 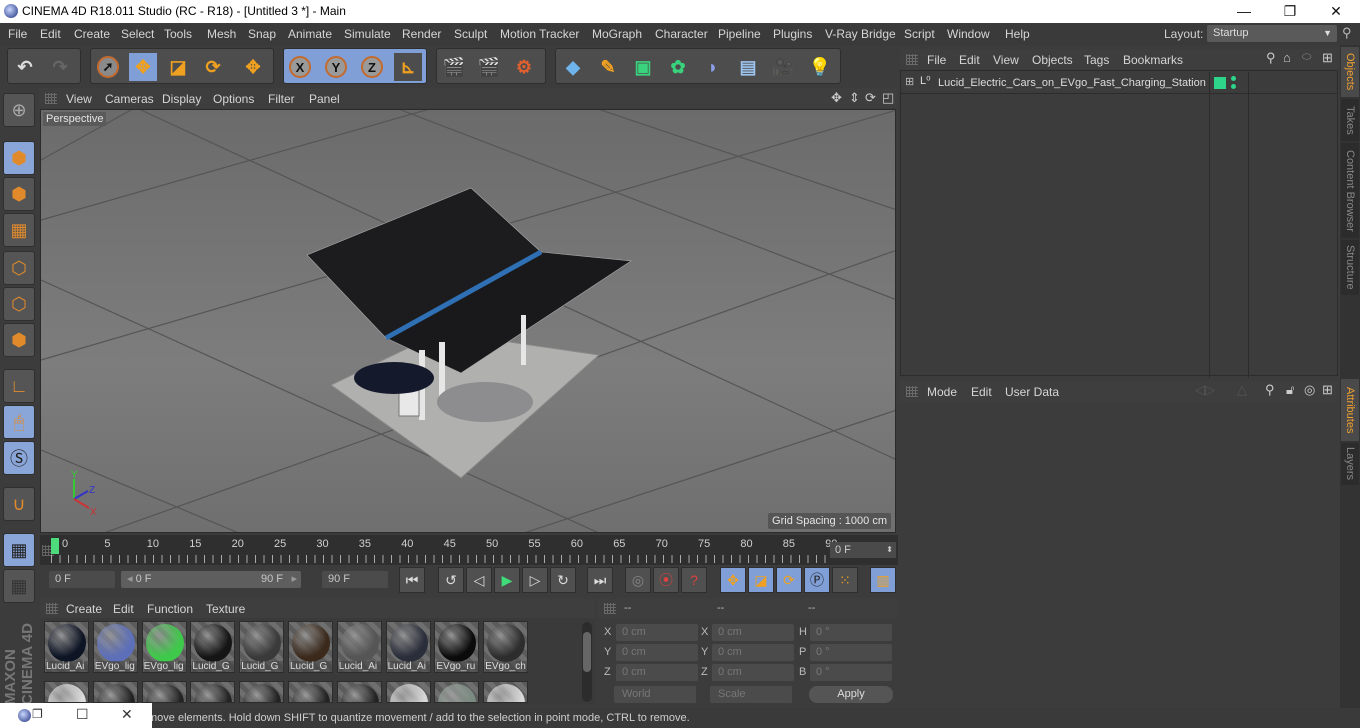 What do you see at coordinates (657, 652) in the screenshot?
I see `position-y-field: 0 cm` at bounding box center [657, 652].